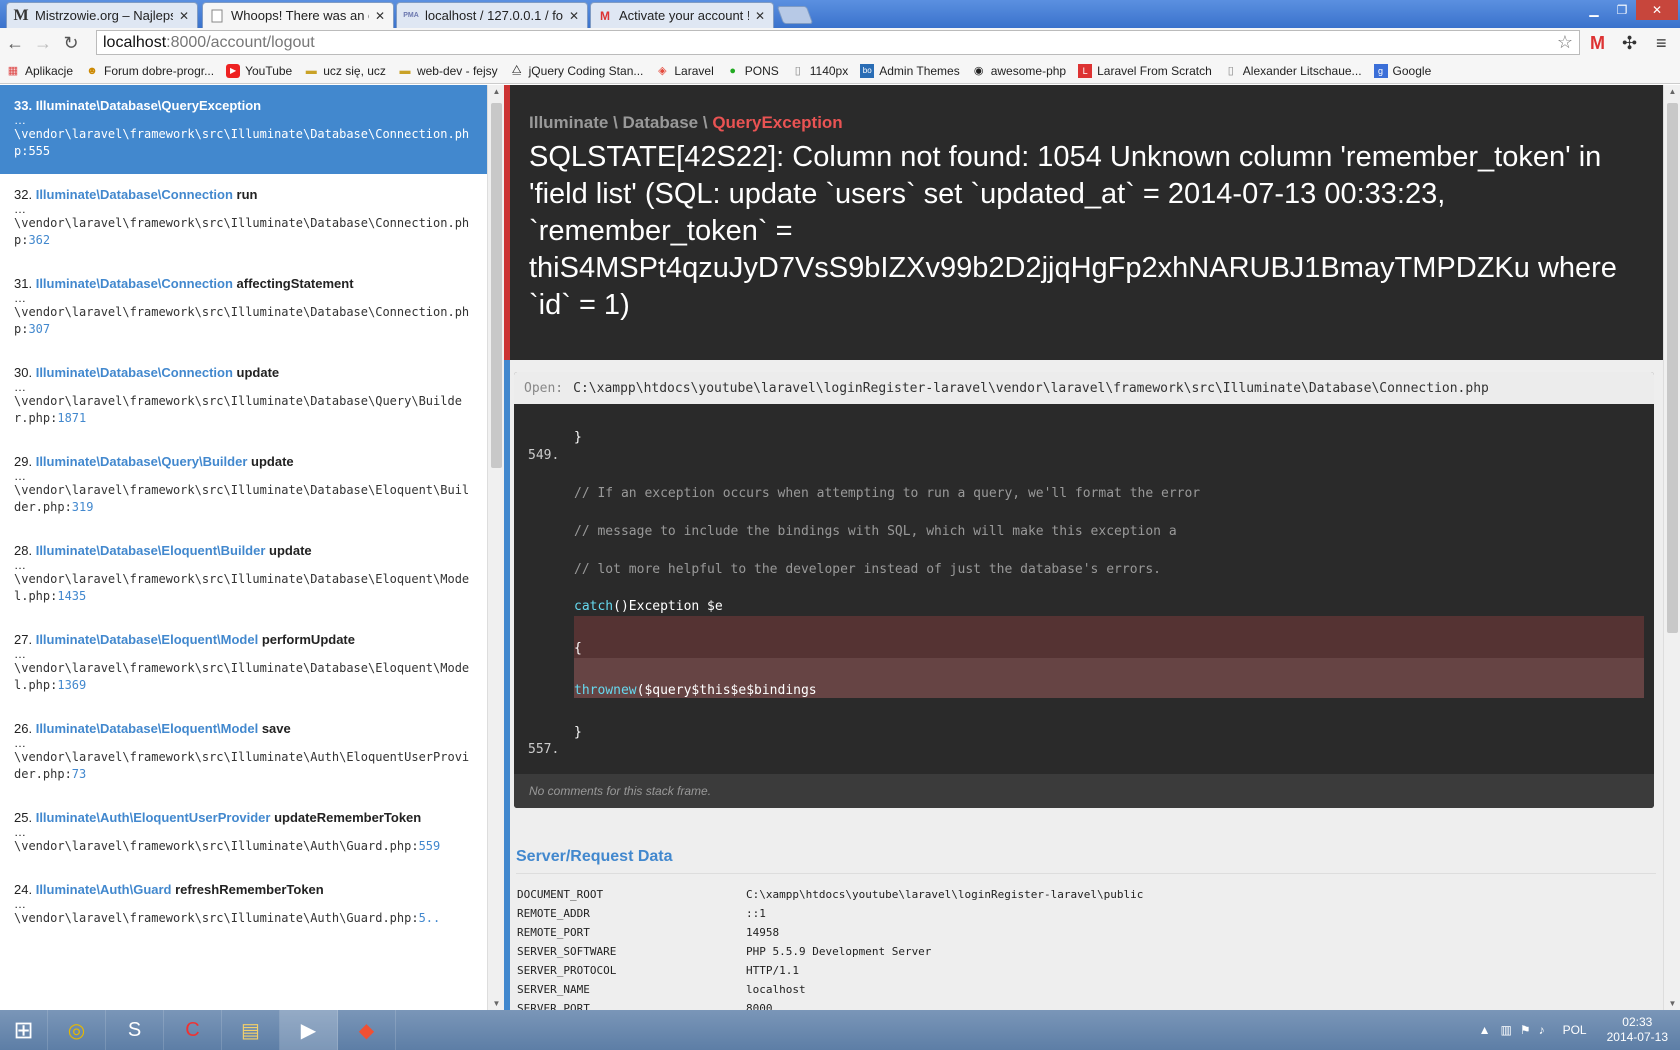 This screenshot has width=1680, height=1050. What do you see at coordinates (15, 43) in the screenshot?
I see `back-icon: ←` at bounding box center [15, 43].